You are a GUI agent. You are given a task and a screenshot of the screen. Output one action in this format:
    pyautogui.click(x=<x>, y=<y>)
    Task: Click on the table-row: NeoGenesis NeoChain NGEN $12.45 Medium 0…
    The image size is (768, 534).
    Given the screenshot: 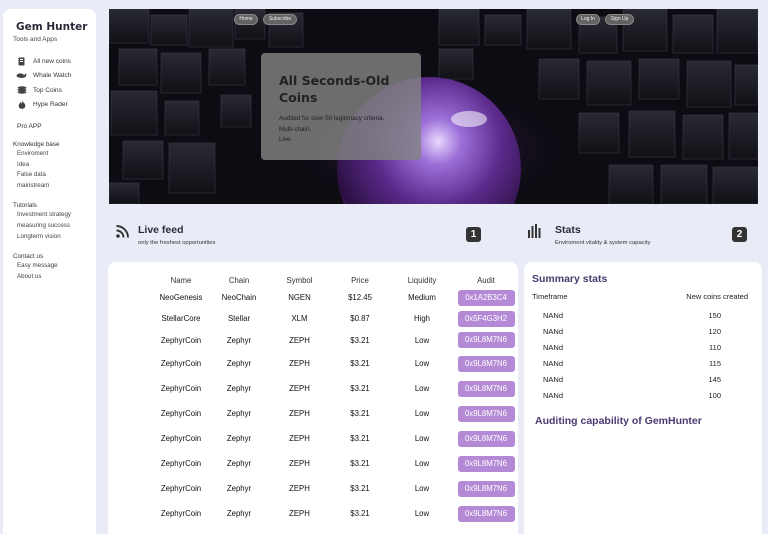 What is the action you would take?
    pyautogui.click(x=332, y=297)
    